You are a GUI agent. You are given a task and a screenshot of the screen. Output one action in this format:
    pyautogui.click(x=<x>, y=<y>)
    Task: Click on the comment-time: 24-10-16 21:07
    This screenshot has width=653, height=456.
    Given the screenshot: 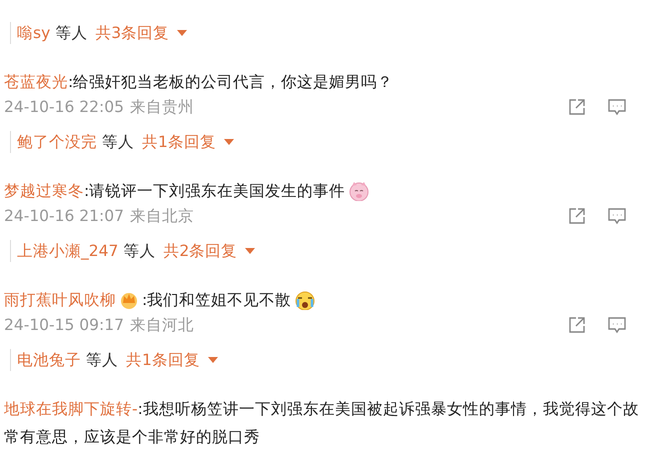 What is the action you would take?
    pyautogui.click(x=64, y=216)
    